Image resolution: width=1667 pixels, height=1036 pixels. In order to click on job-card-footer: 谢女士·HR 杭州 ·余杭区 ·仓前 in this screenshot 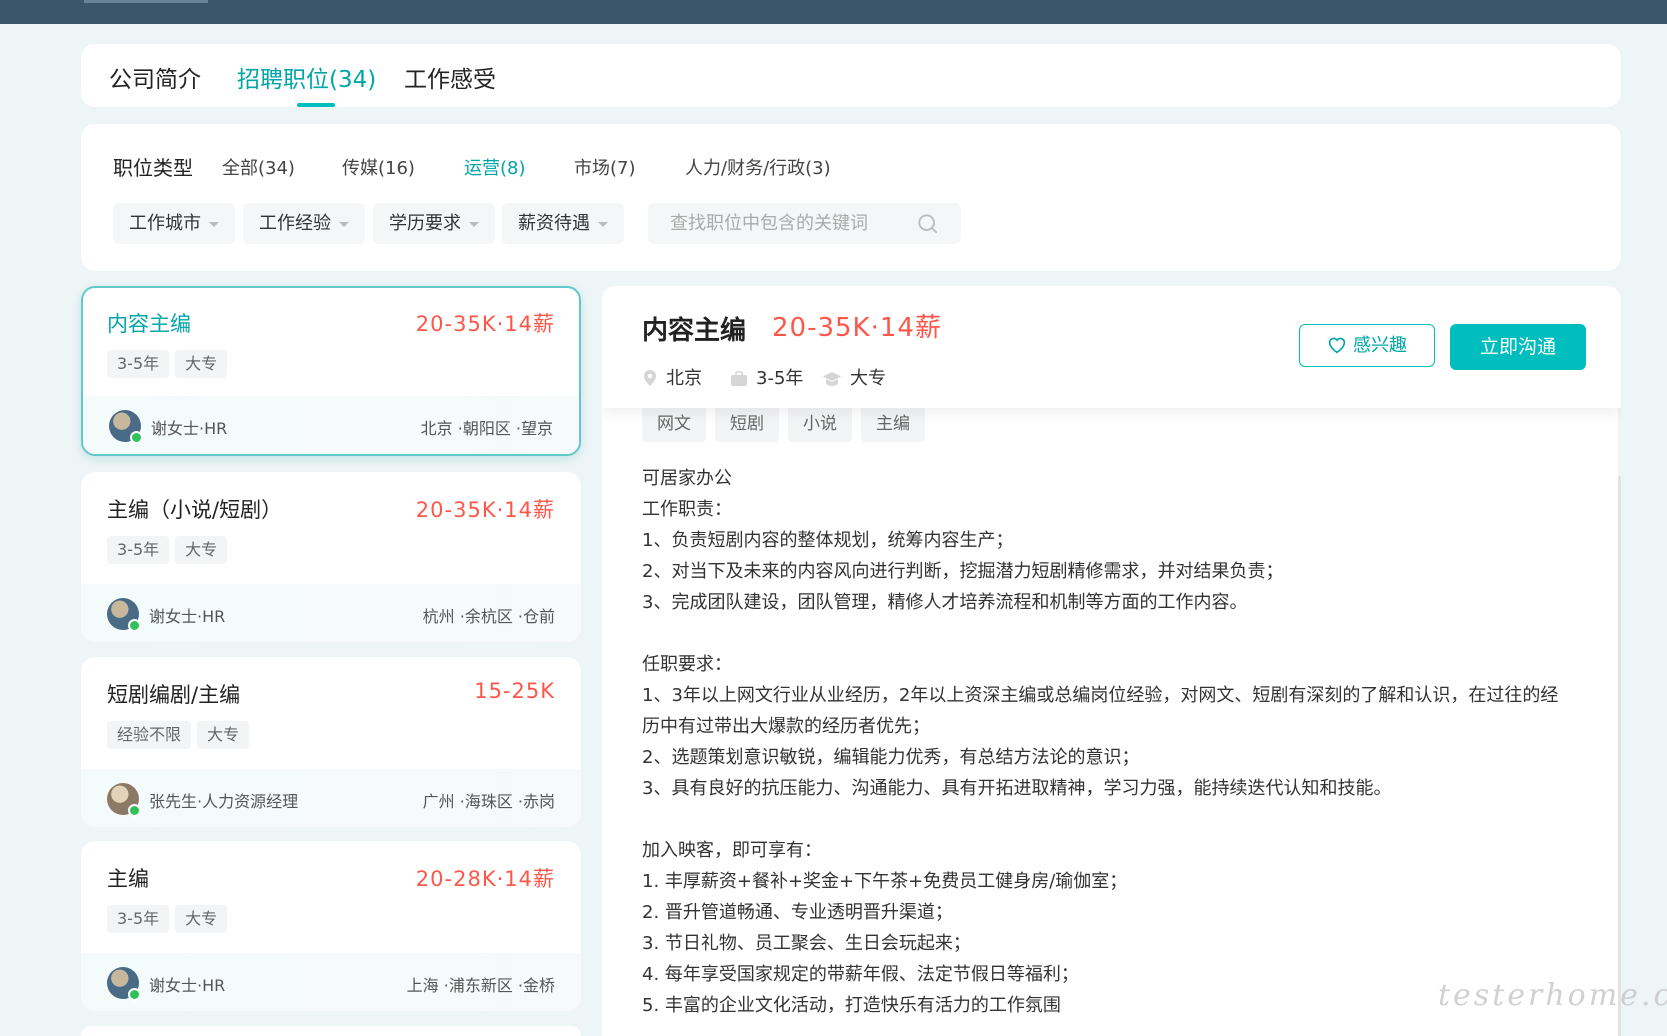, I will do `click(331, 613)`.